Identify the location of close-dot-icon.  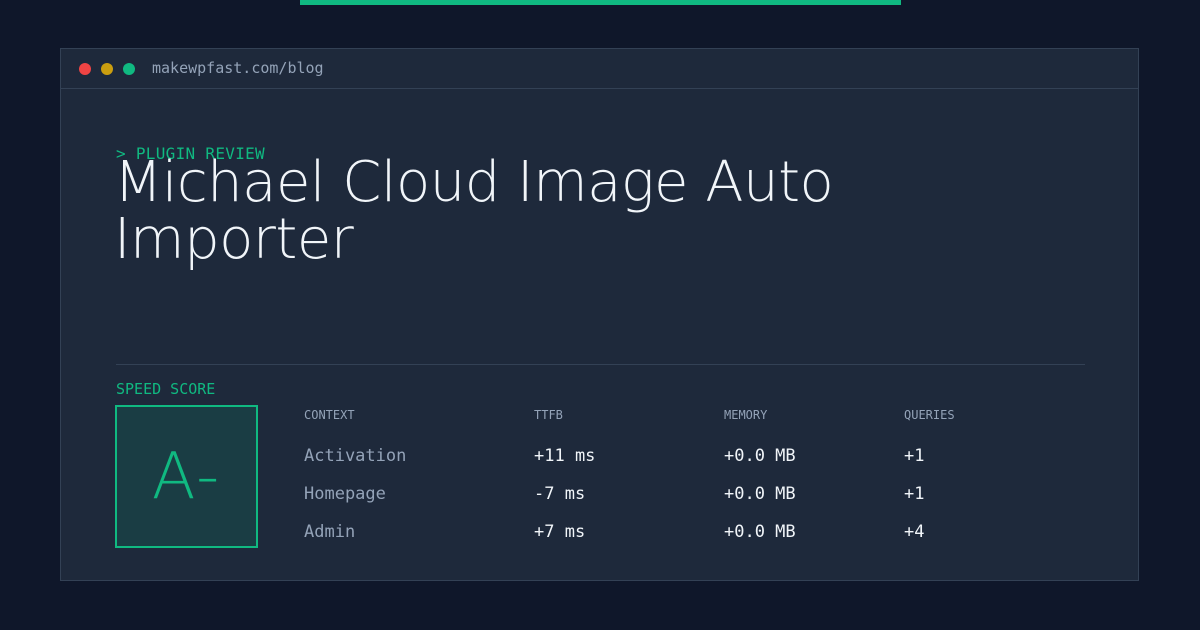
(85, 69).